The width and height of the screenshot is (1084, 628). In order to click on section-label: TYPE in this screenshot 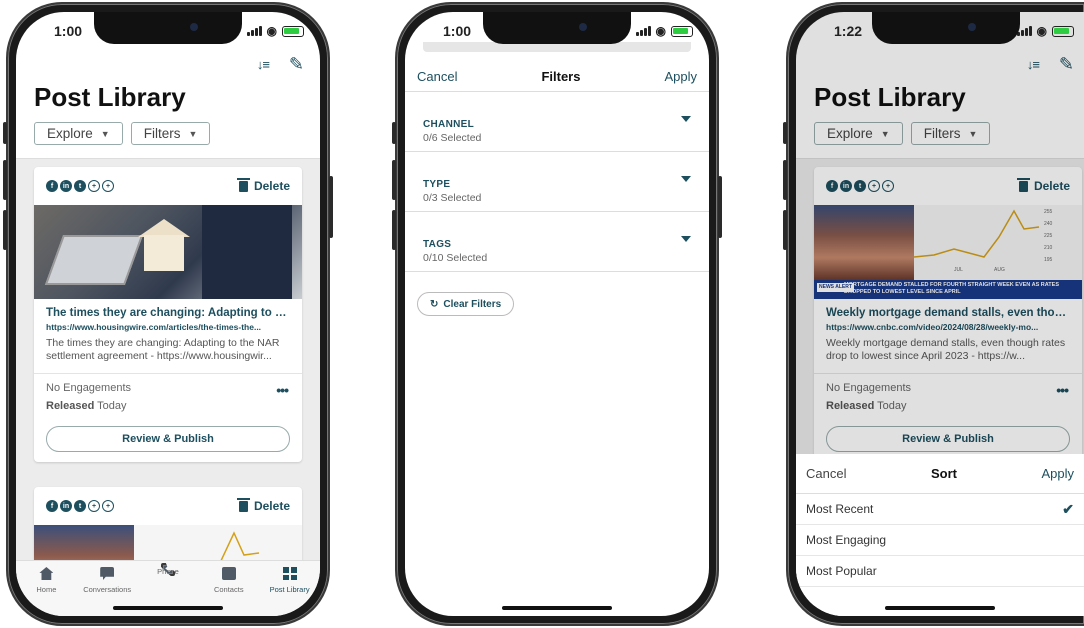, I will do `click(437, 184)`.